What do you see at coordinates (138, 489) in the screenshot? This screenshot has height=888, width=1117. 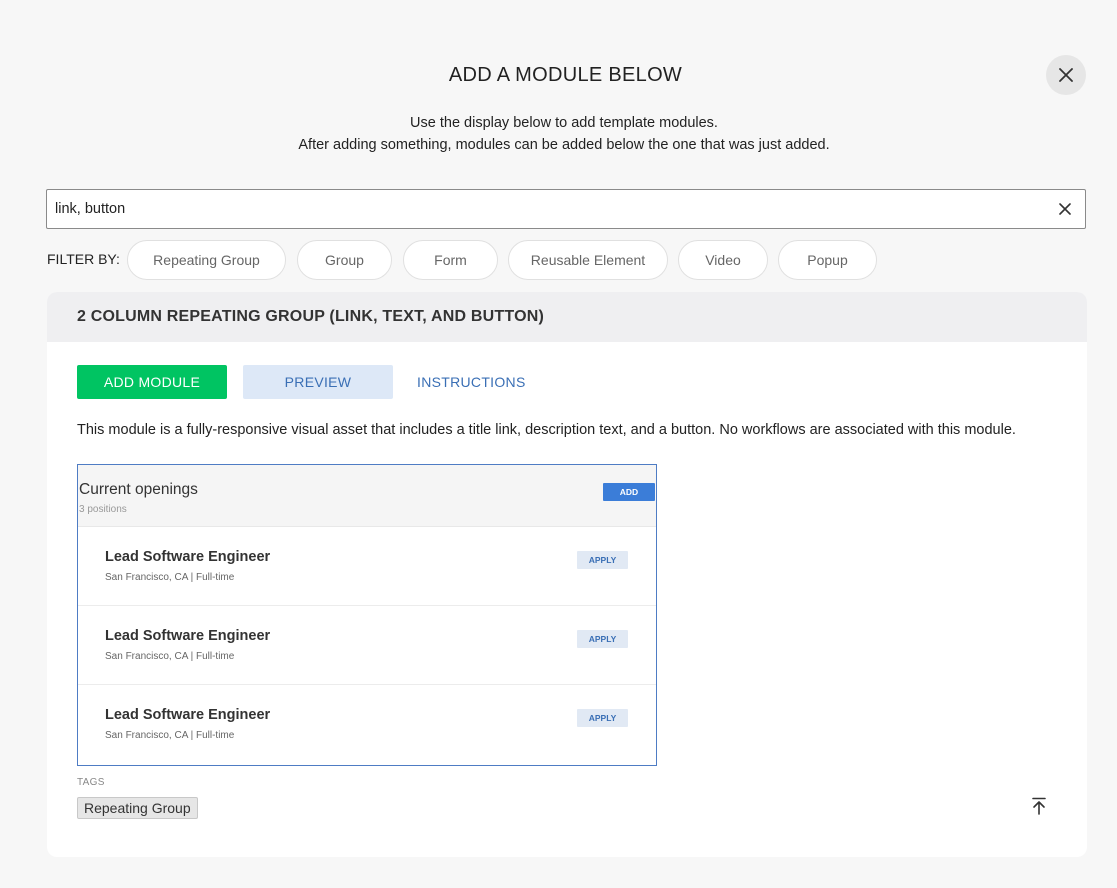 I see `preview-heading: Current openings` at bounding box center [138, 489].